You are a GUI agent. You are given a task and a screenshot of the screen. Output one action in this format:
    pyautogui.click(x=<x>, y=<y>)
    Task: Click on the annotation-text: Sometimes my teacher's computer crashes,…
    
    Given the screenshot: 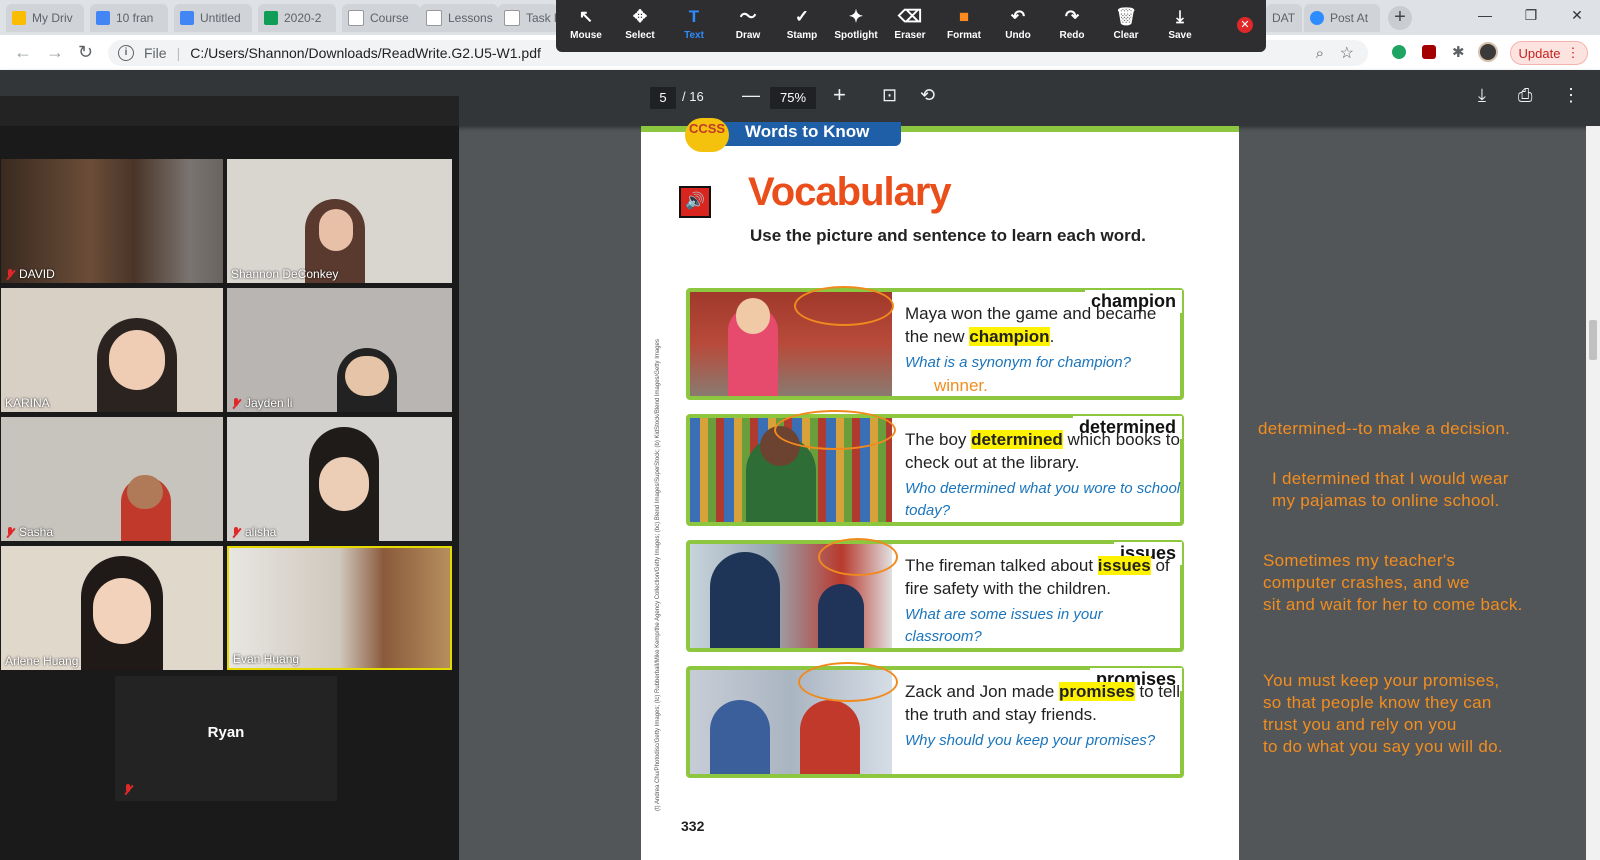 What is the action you would take?
    pyautogui.click(x=1393, y=583)
    